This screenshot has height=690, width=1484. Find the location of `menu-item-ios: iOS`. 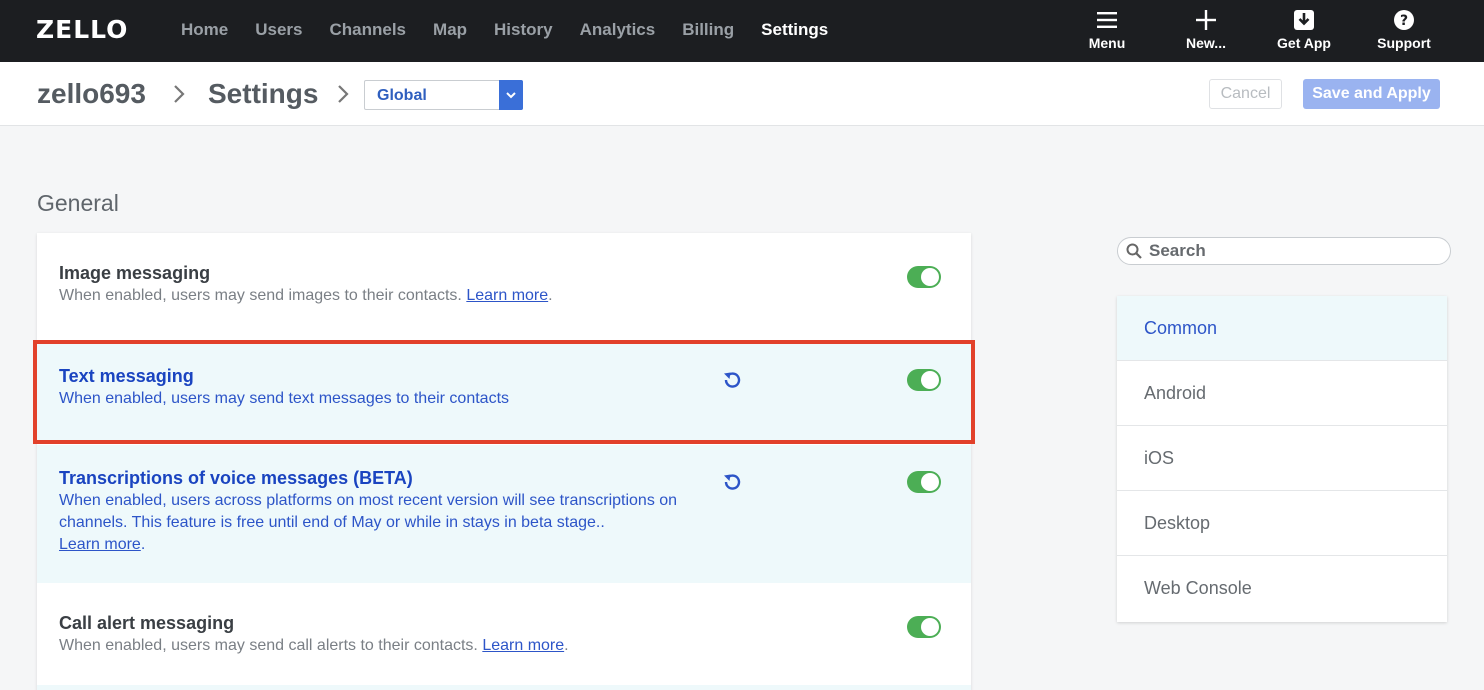

menu-item-ios: iOS is located at coordinates (1282, 458).